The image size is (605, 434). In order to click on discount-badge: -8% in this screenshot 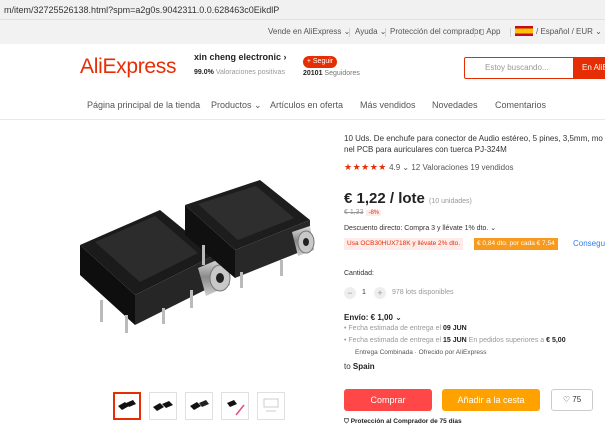, I will do `click(374, 213)`.